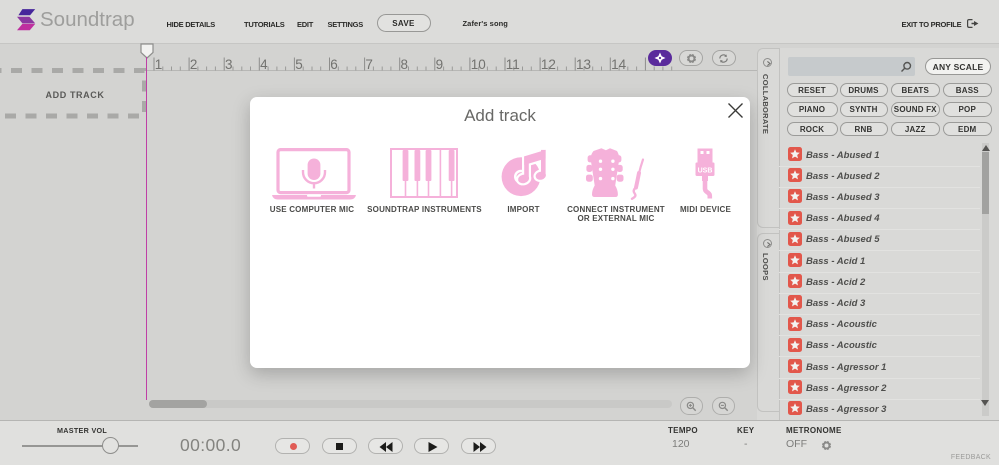 Image resolution: width=999 pixels, height=465 pixels. I want to click on svg-text: USB, so click(705, 170).